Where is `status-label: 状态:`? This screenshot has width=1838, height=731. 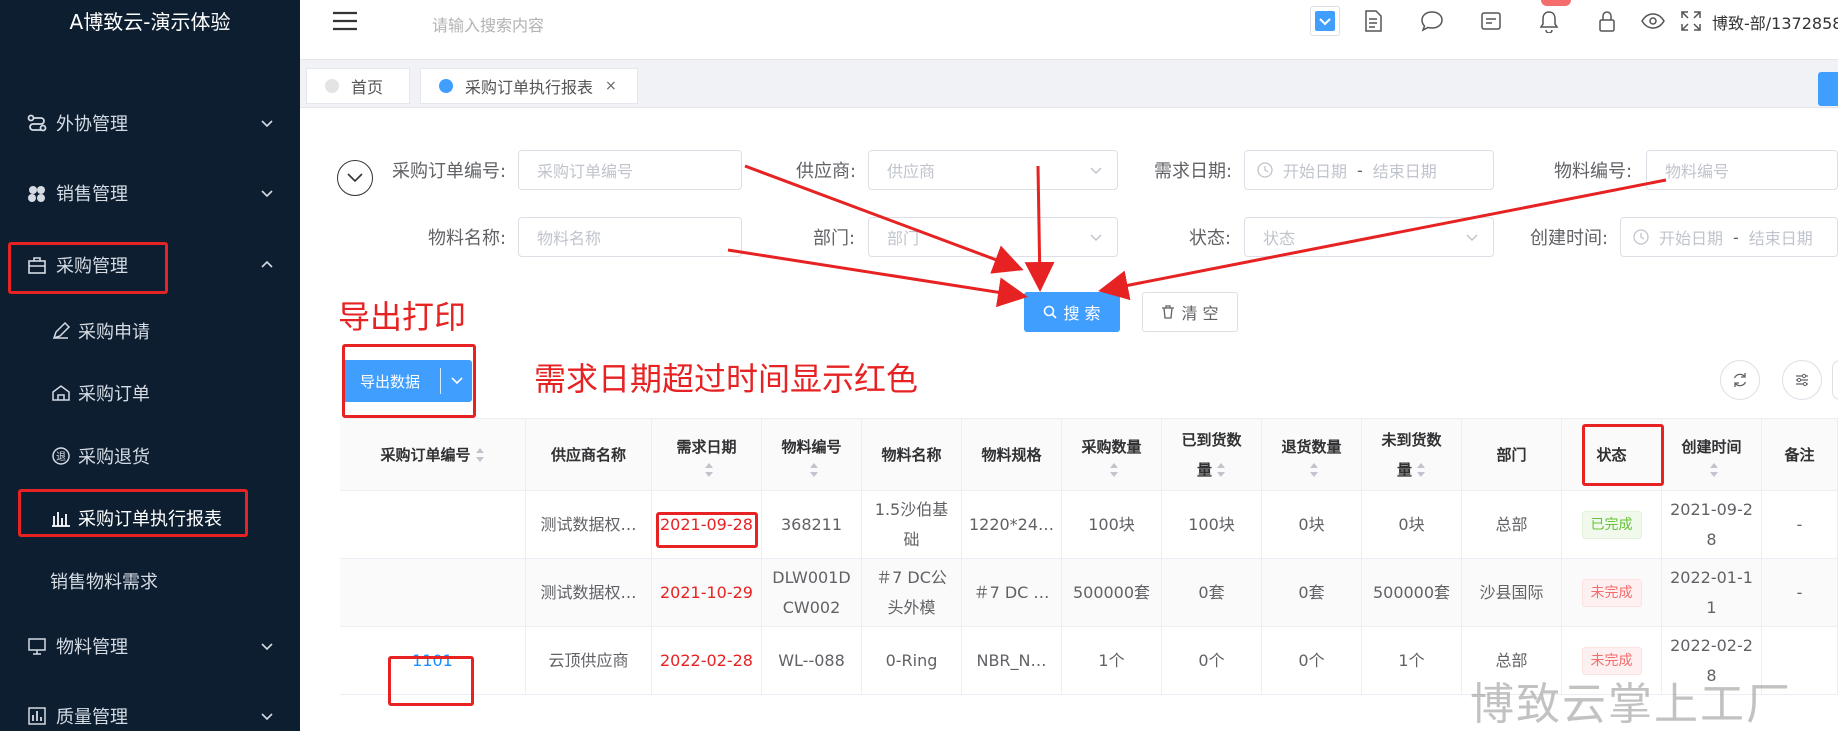
status-label: 状态: is located at coordinates (1210, 238).